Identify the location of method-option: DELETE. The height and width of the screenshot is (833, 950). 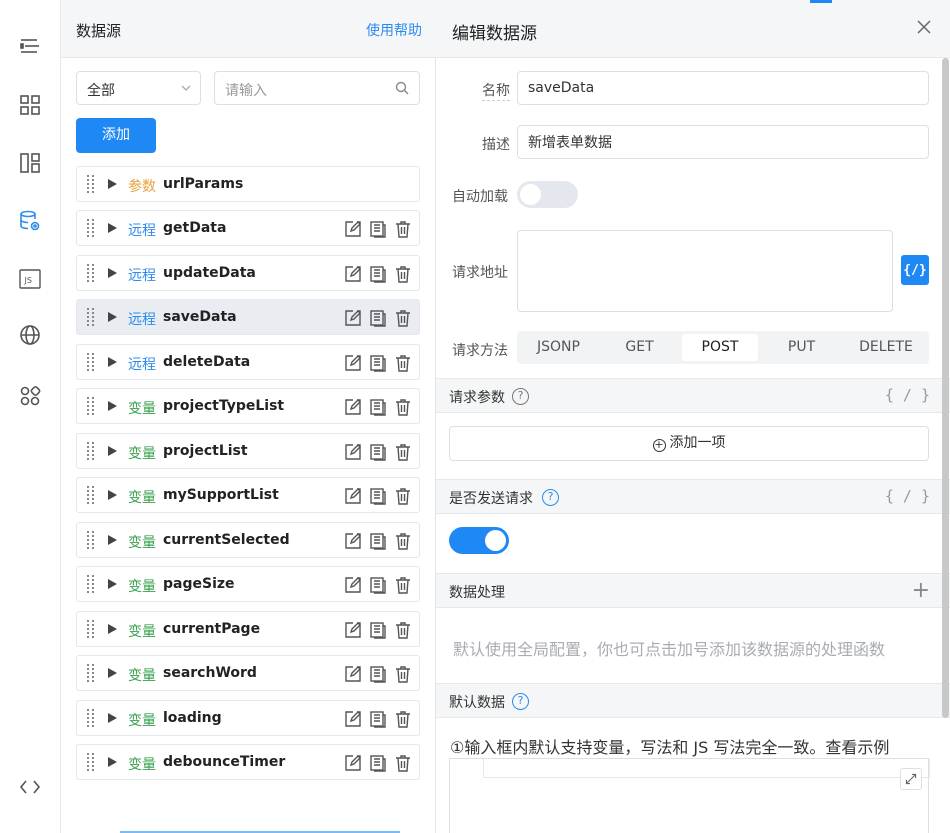
(886, 347).